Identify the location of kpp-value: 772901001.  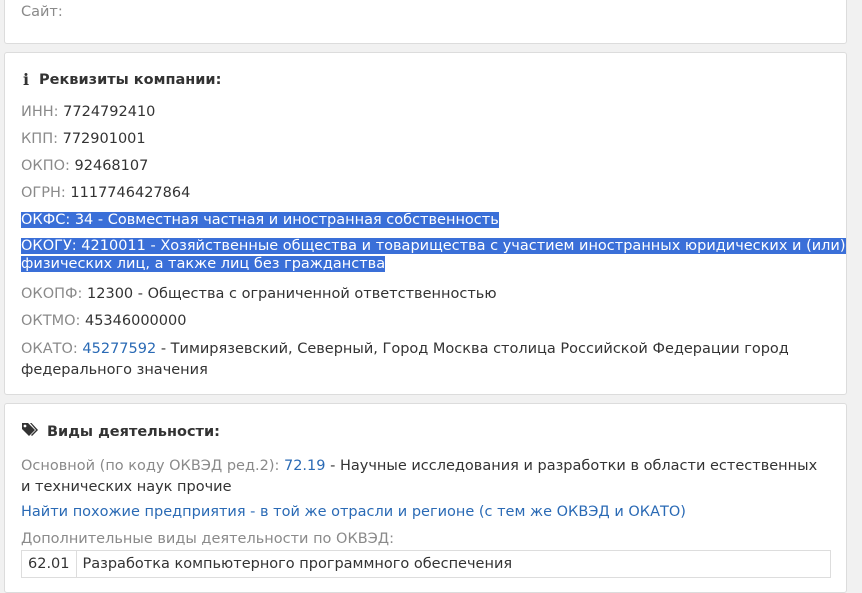
(104, 139).